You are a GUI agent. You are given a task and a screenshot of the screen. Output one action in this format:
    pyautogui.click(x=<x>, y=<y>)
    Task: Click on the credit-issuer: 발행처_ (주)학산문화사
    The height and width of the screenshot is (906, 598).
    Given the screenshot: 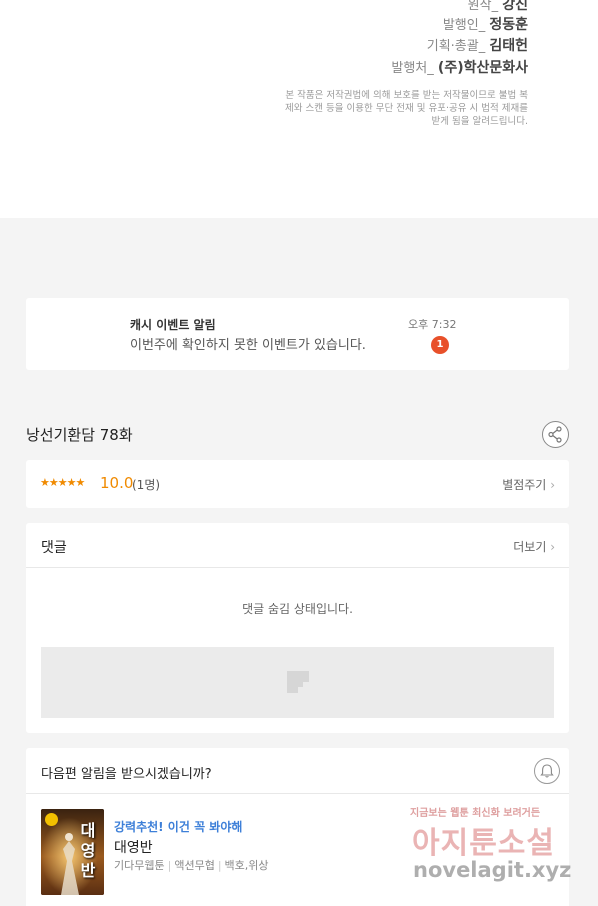 What is the action you would take?
    pyautogui.click(x=459, y=67)
    